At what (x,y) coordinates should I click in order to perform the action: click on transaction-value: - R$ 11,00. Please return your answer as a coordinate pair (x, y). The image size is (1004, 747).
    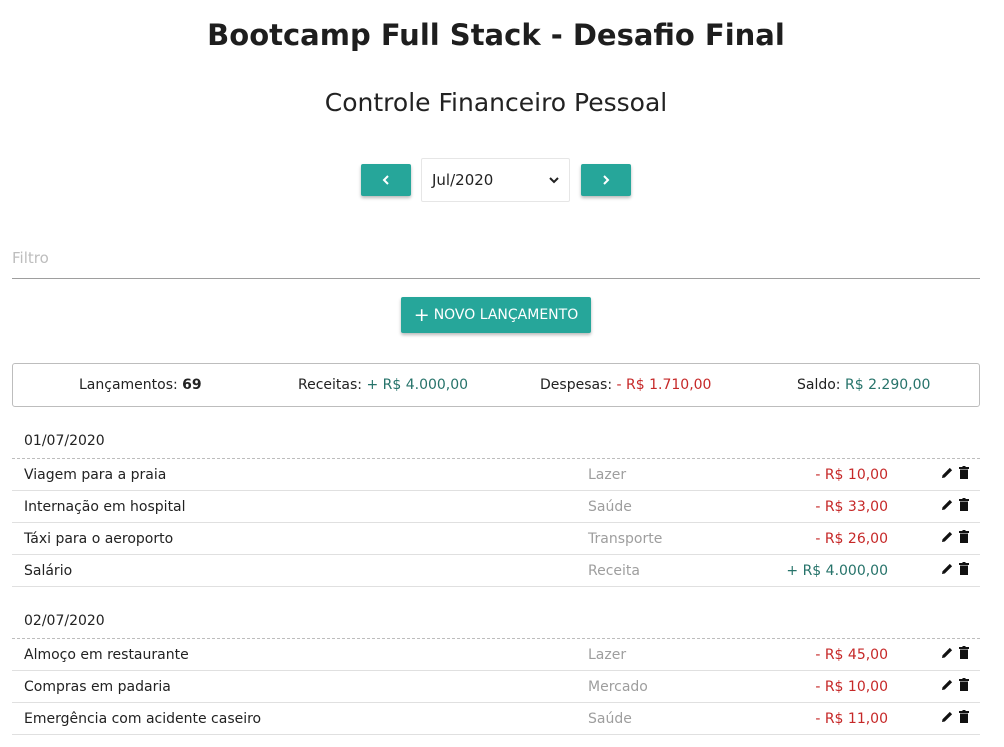
    Looking at the image, I should click on (851, 719).